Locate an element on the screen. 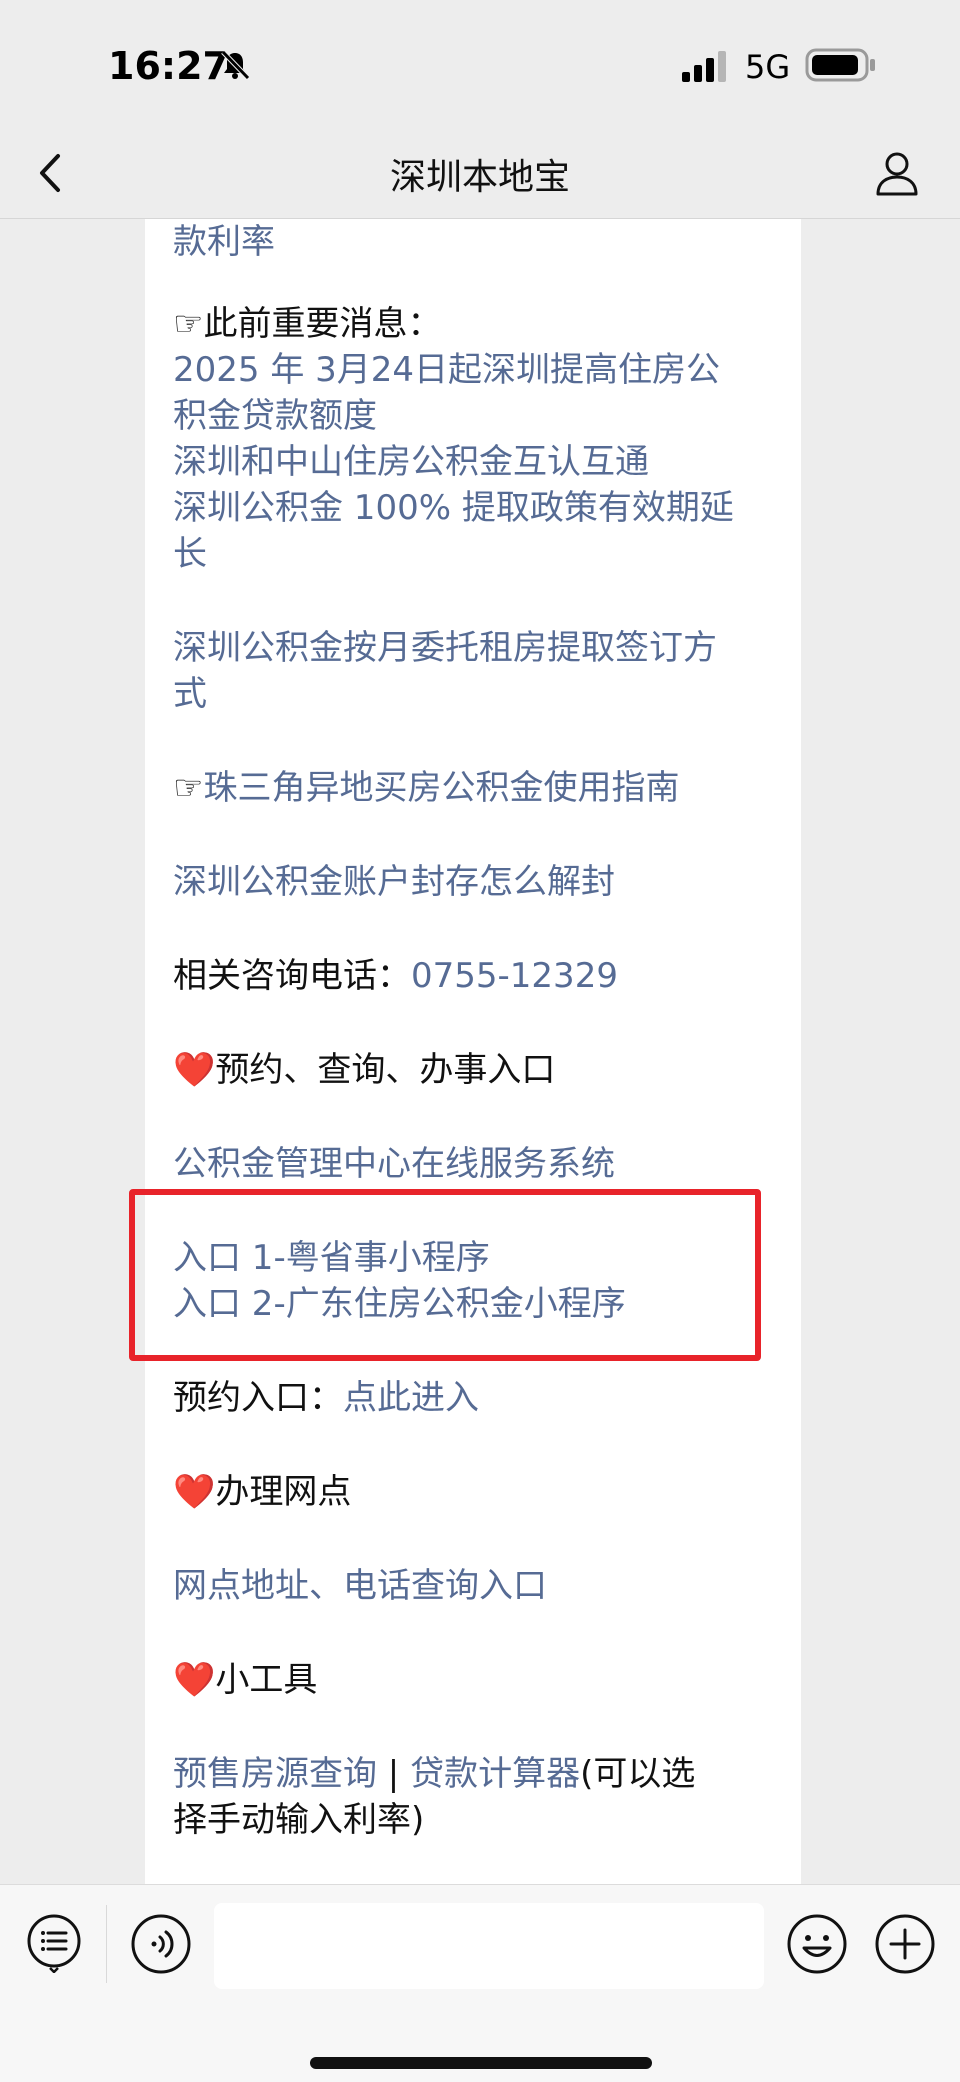 This screenshot has height=2082, width=960. news-link-extension-line1: 深圳公积金 100% 提取政策有效期延 is located at coordinates (478, 508).